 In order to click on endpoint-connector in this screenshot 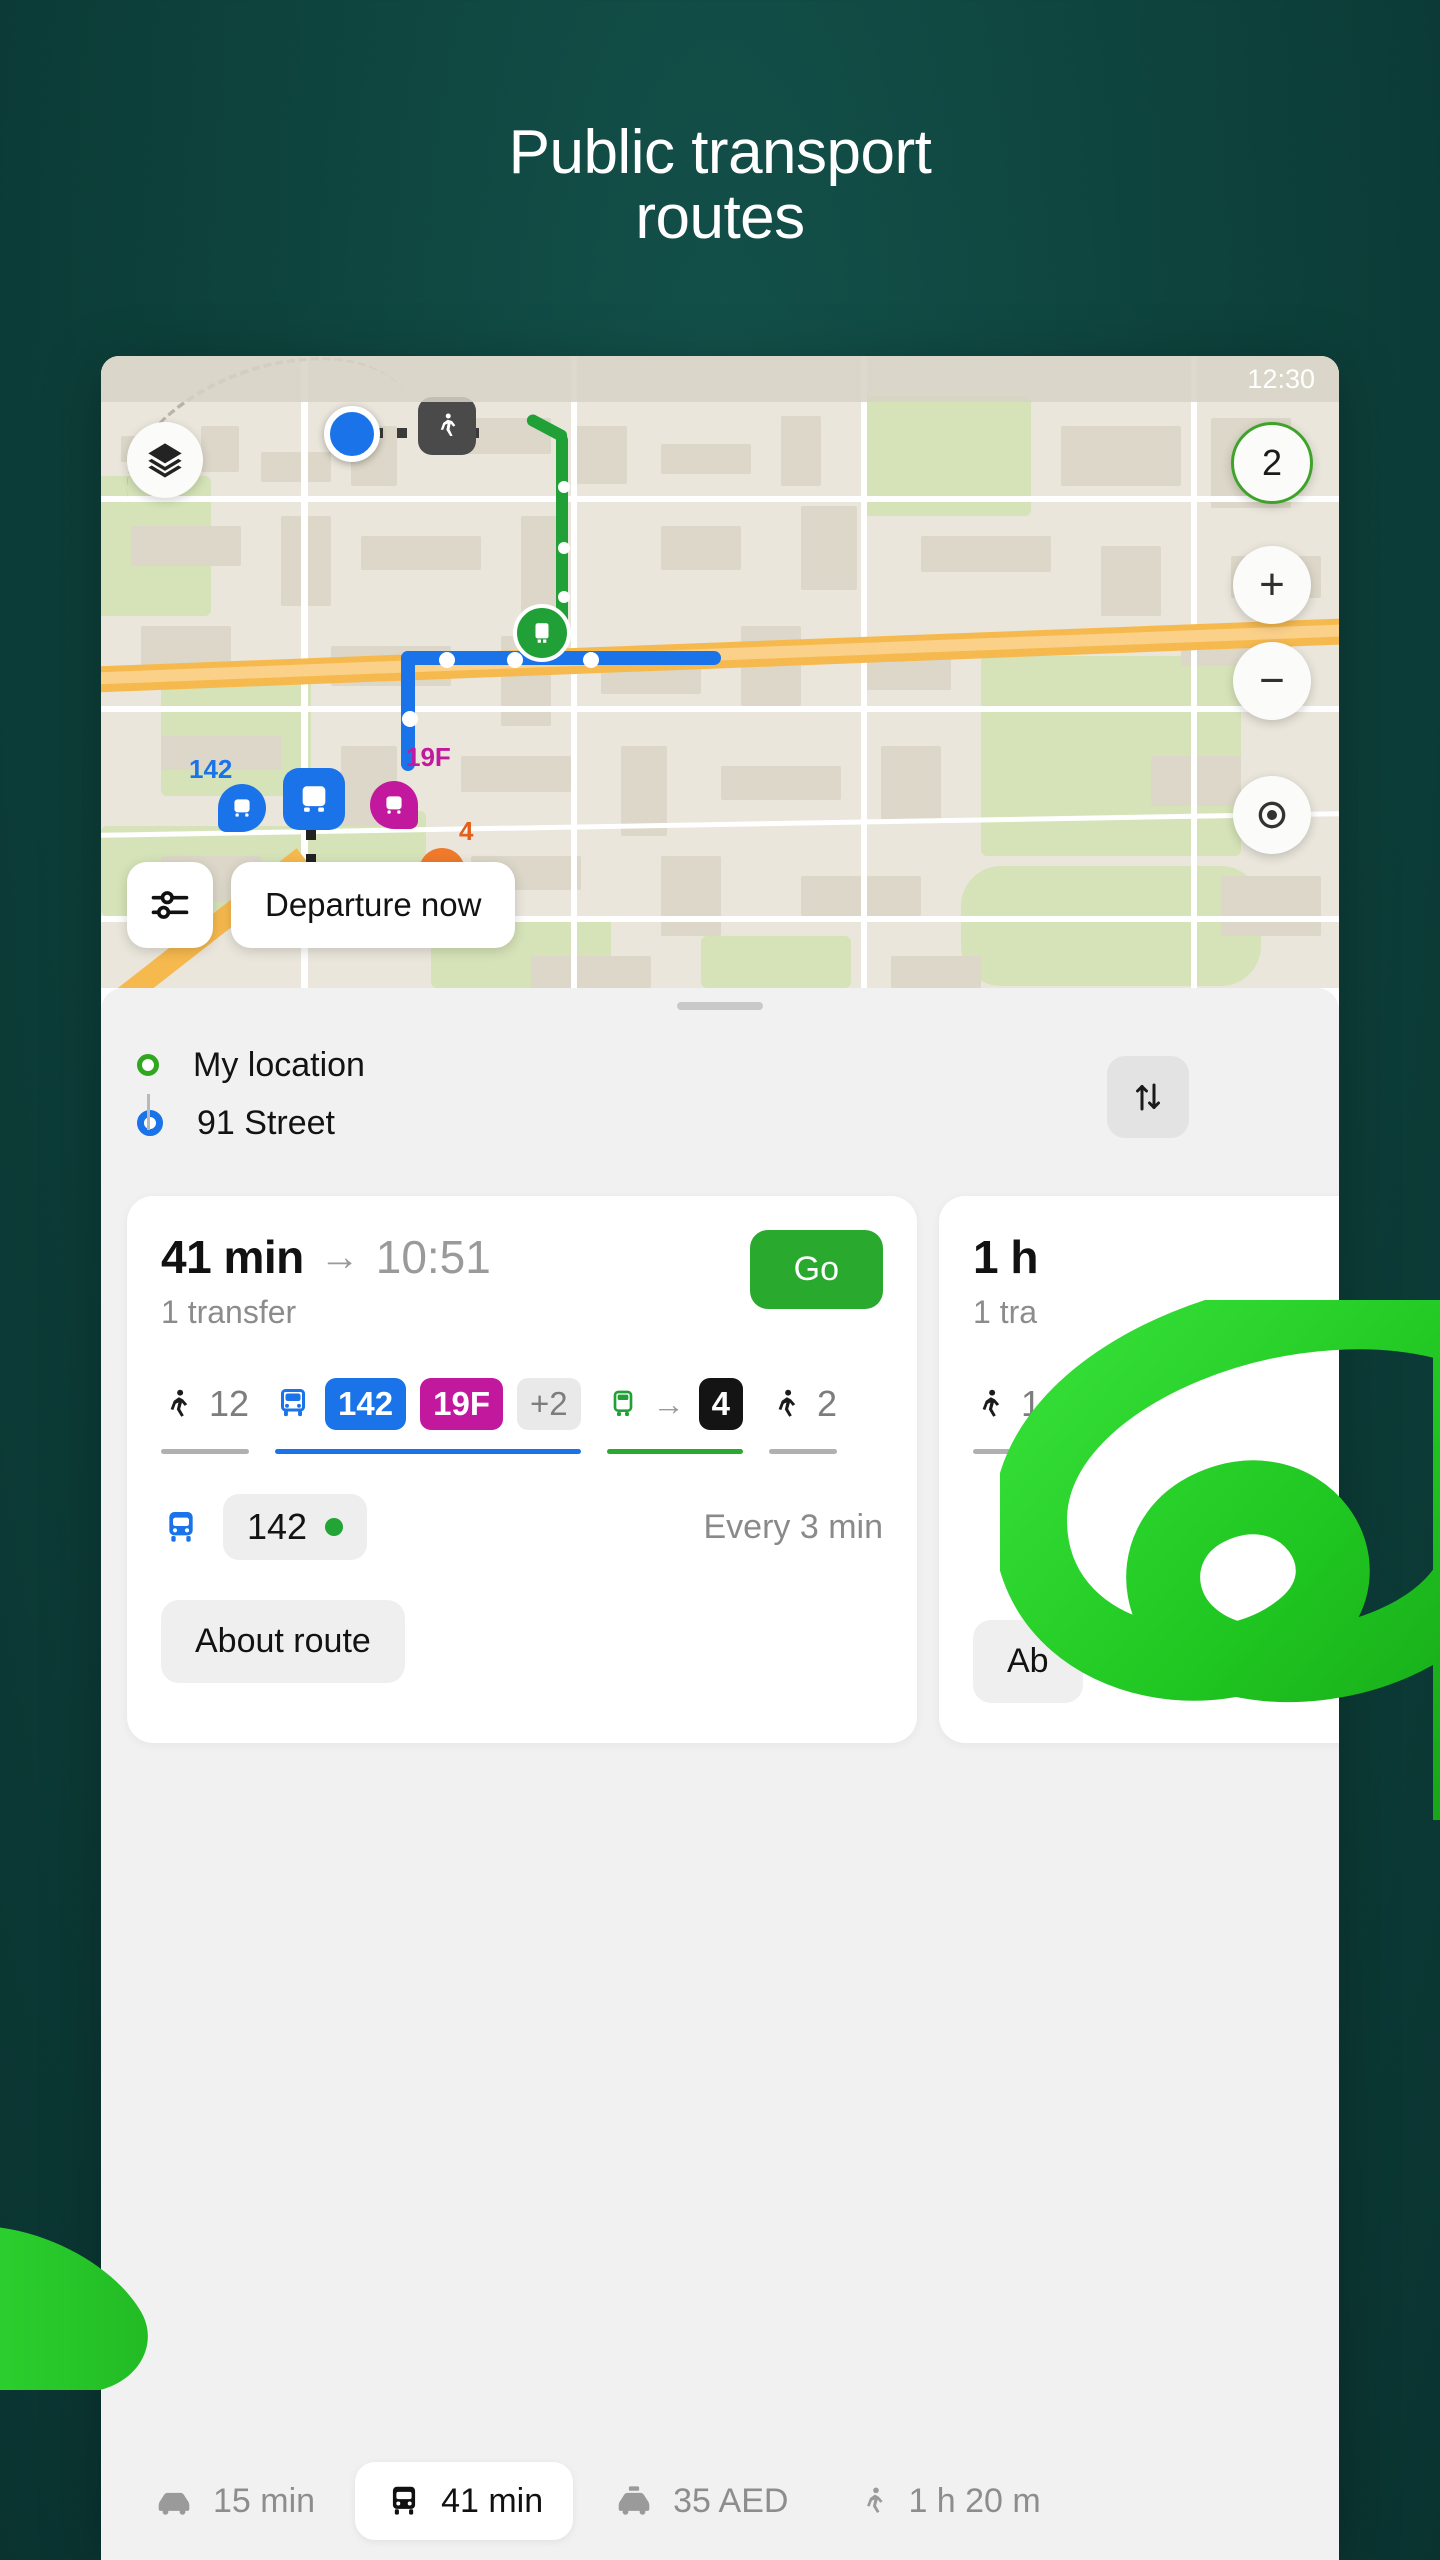, I will do `click(148, 1112)`.